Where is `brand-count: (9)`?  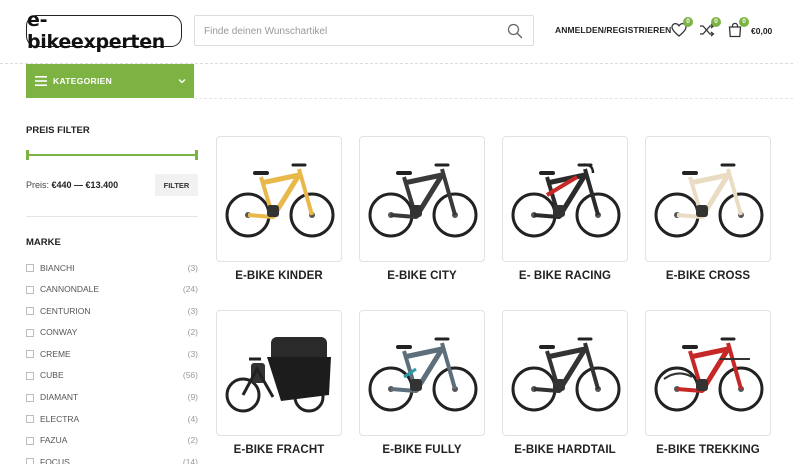 brand-count: (9) is located at coordinates (192, 397).